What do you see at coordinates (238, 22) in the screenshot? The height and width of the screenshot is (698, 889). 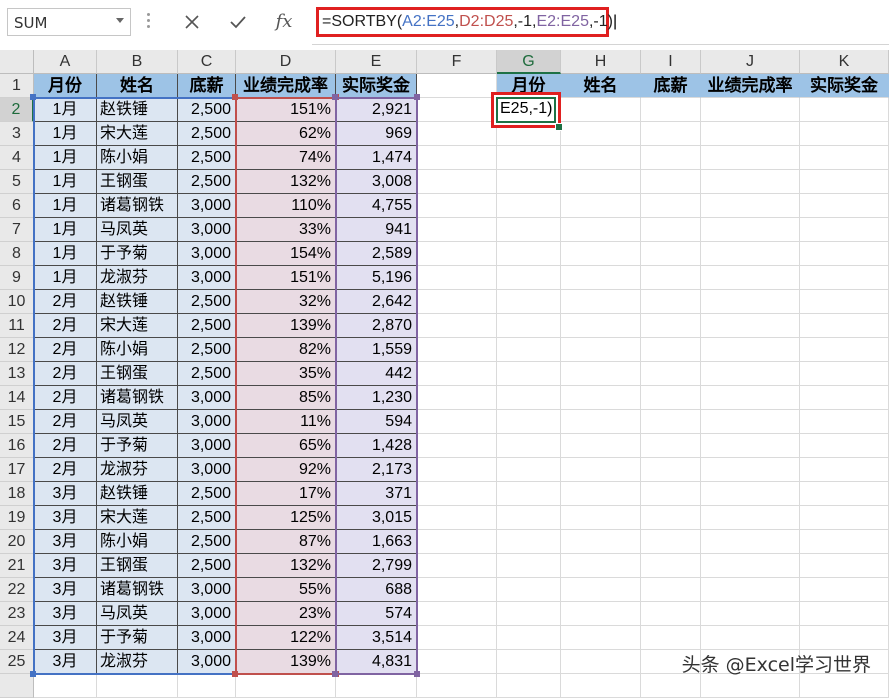 I see `check-icon` at bounding box center [238, 22].